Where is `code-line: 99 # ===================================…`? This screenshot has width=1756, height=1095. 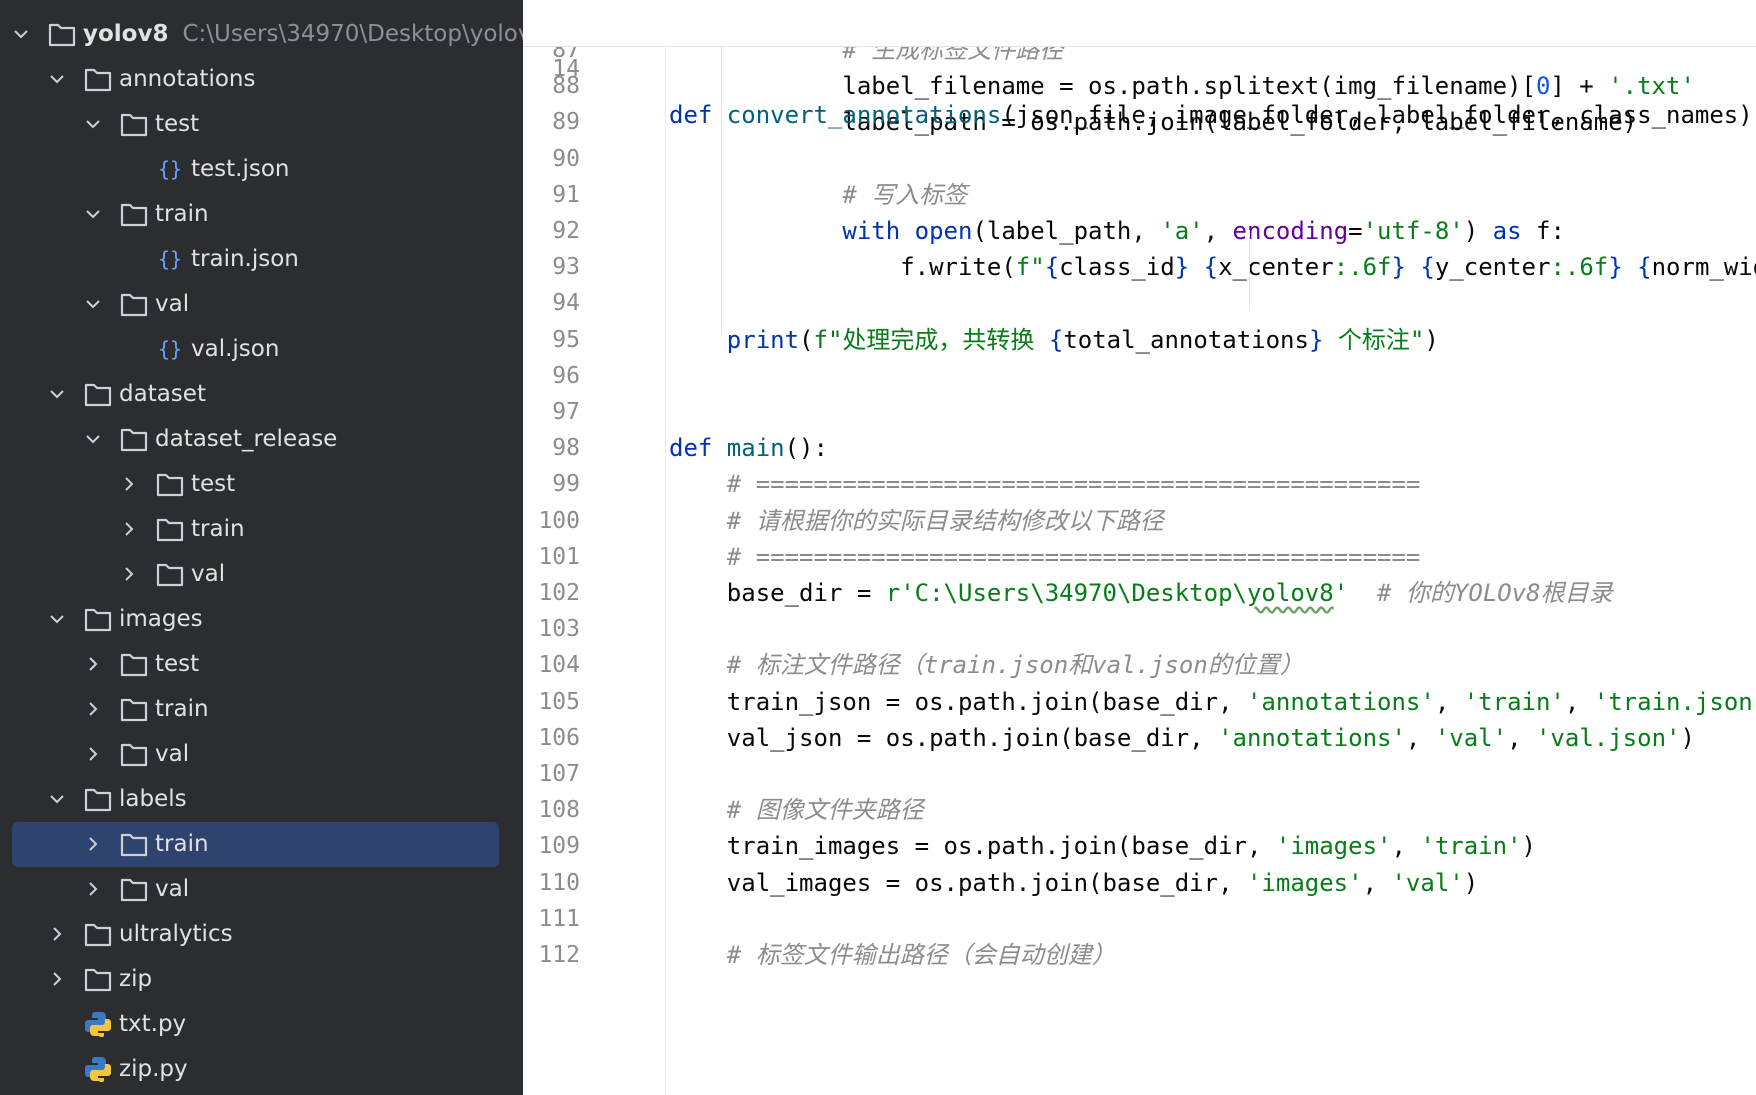 code-line: 99 # ===================================… is located at coordinates (1139, 484).